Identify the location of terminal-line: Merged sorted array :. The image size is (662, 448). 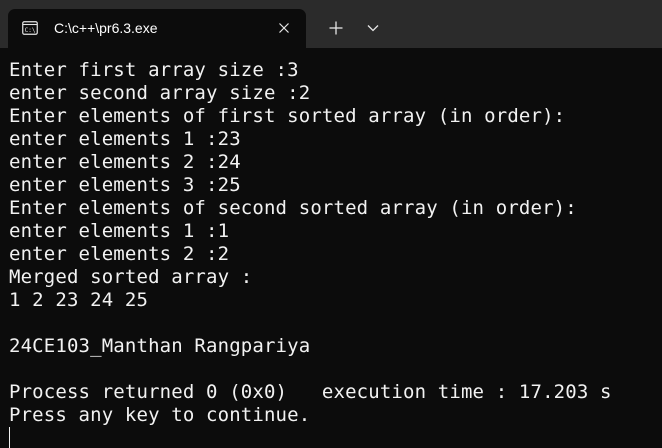
(131, 277).